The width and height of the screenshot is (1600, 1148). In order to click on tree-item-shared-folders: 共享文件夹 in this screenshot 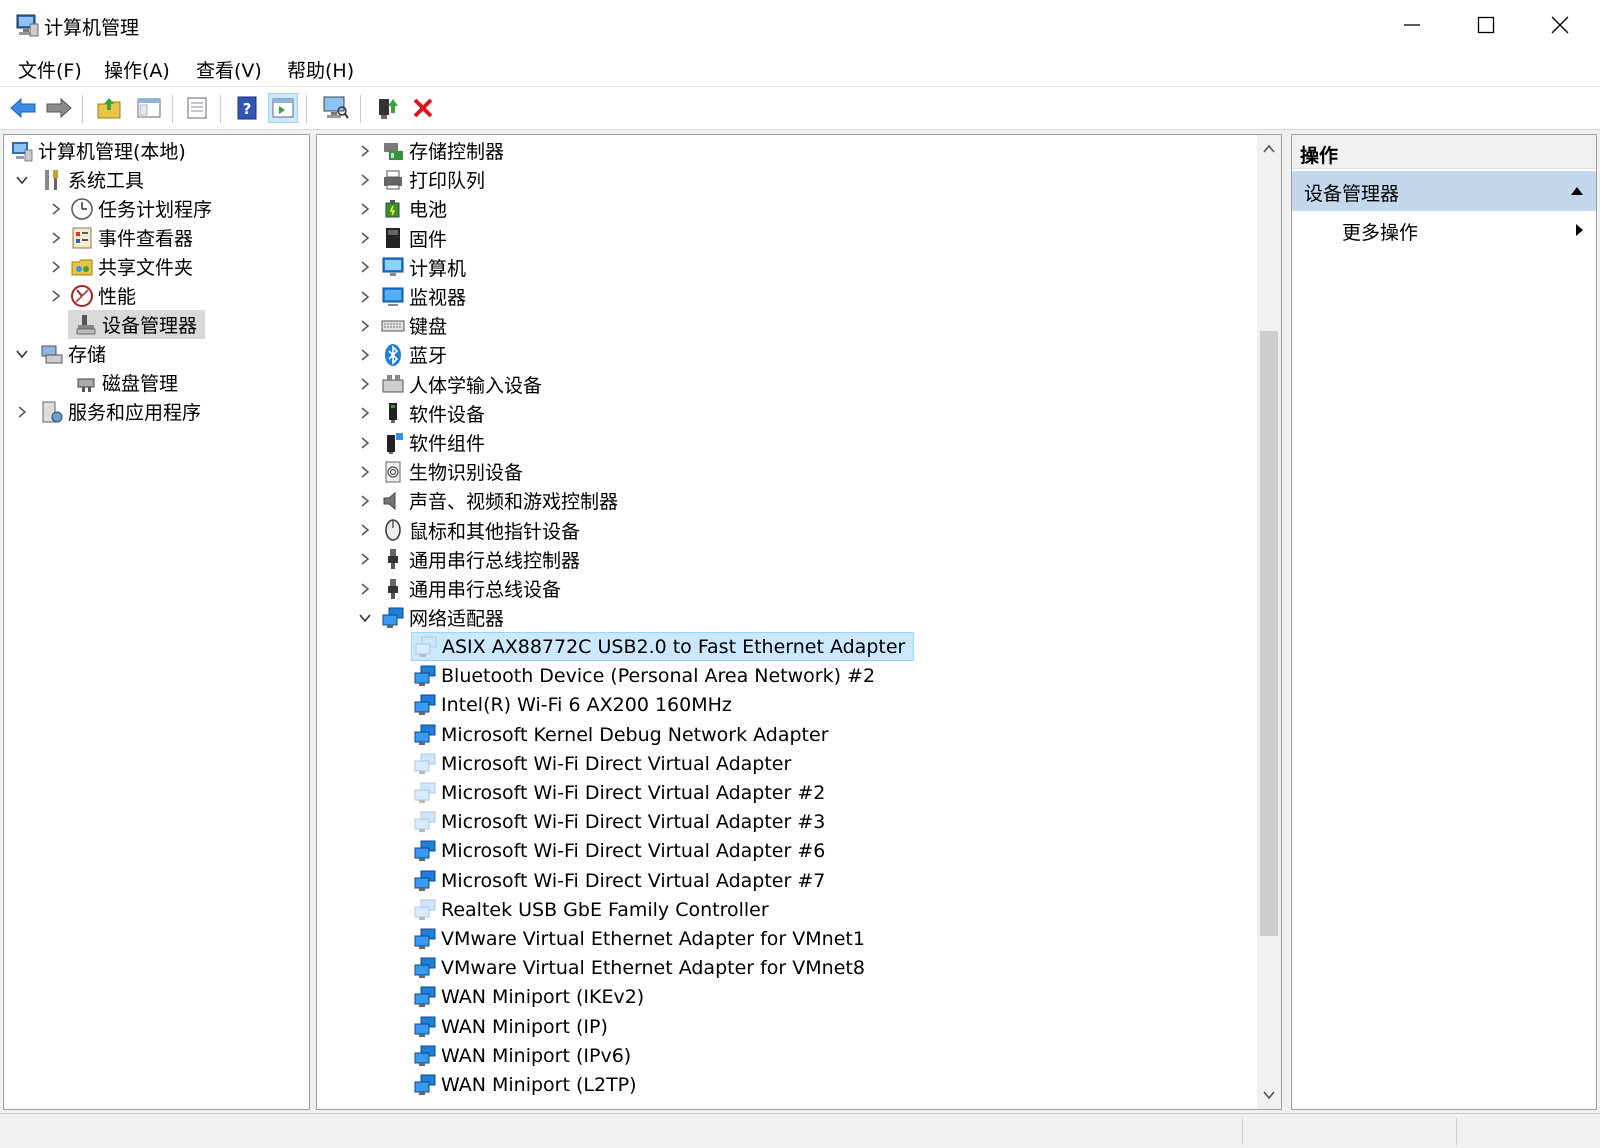, I will do `click(122, 266)`.